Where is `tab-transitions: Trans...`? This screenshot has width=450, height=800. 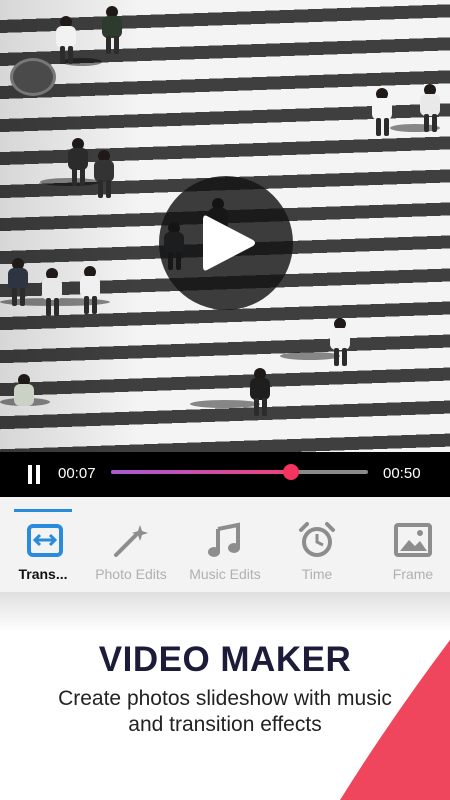
tab-transitions: Trans... is located at coordinates (45, 544).